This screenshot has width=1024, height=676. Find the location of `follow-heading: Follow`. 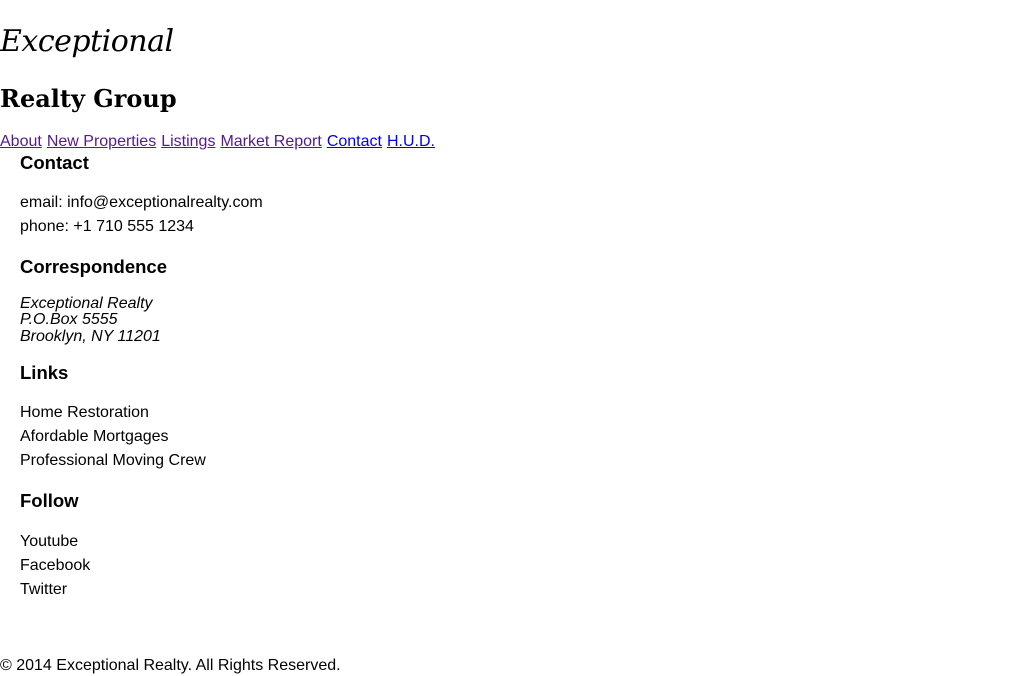

follow-heading: Follow is located at coordinates (49, 500).